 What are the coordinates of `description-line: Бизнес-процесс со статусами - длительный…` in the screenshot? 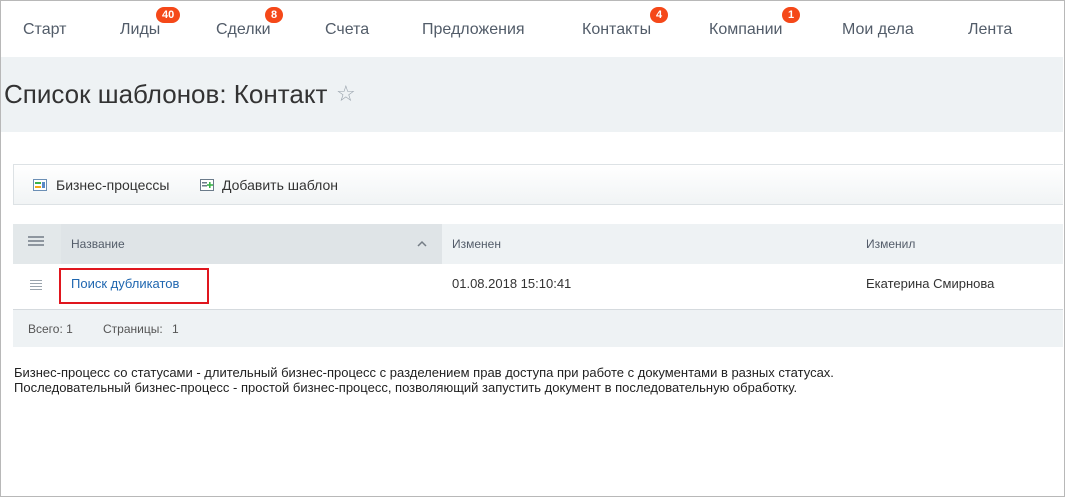 It's located at (424, 372).